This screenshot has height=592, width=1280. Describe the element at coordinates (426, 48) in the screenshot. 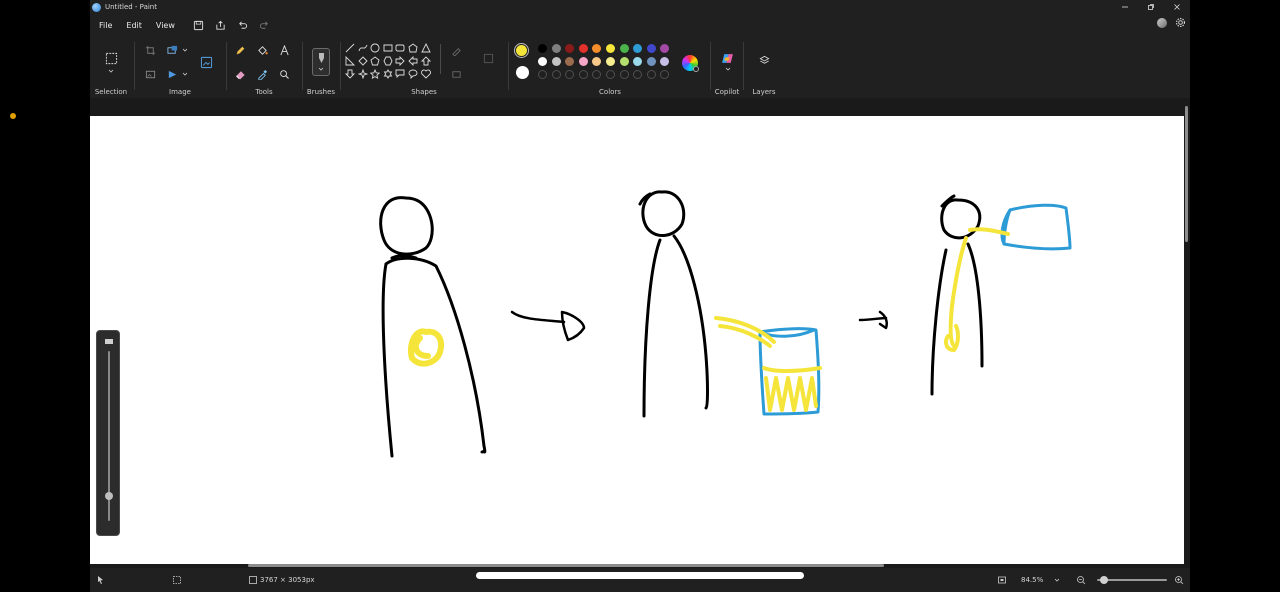

I see `triangle-shape-icon` at that location.